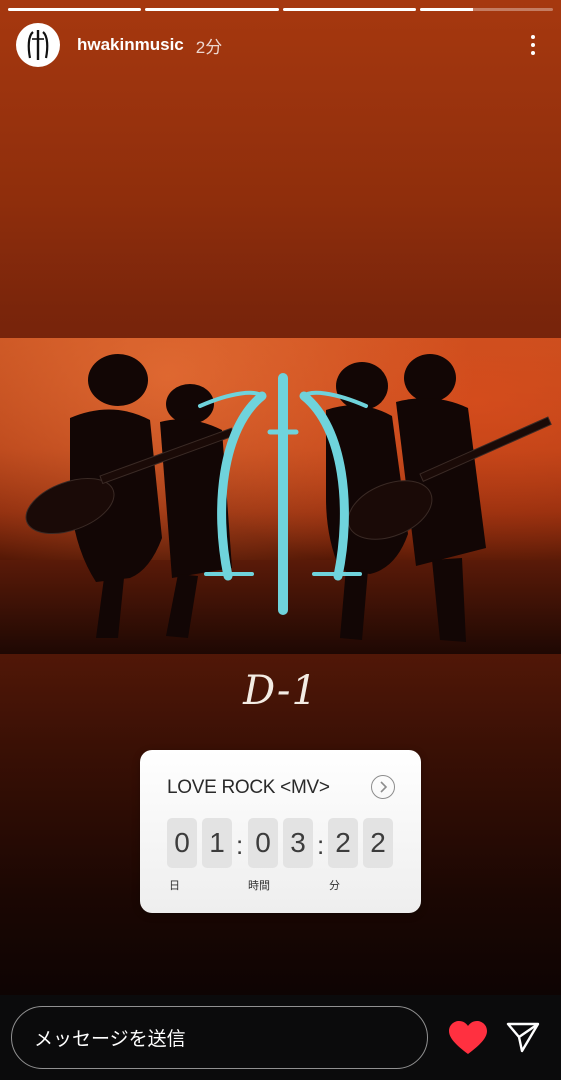 The width and height of the screenshot is (561, 1080). What do you see at coordinates (383, 787) in the screenshot?
I see `chevron-right-icon` at bounding box center [383, 787].